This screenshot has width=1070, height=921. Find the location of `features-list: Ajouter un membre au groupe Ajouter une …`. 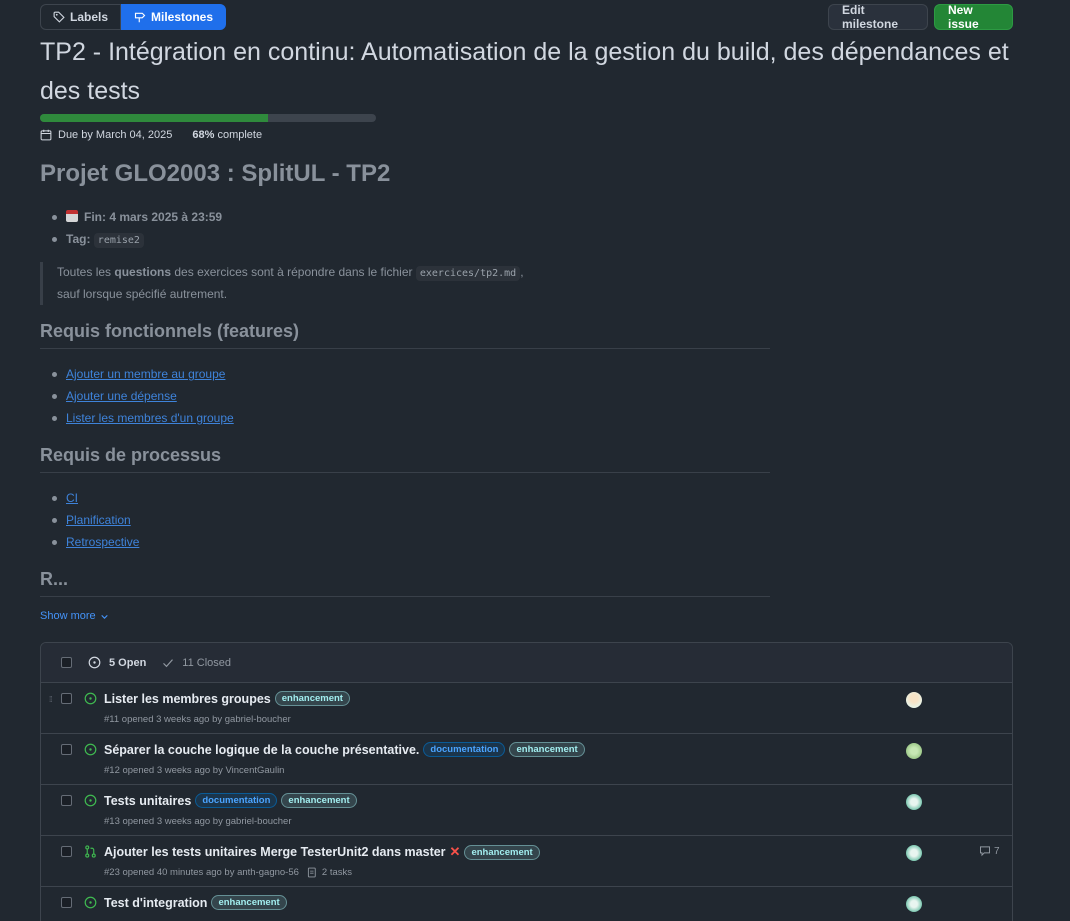

features-list: Ajouter un membre au groupe Ajouter une … is located at coordinates (411, 396).